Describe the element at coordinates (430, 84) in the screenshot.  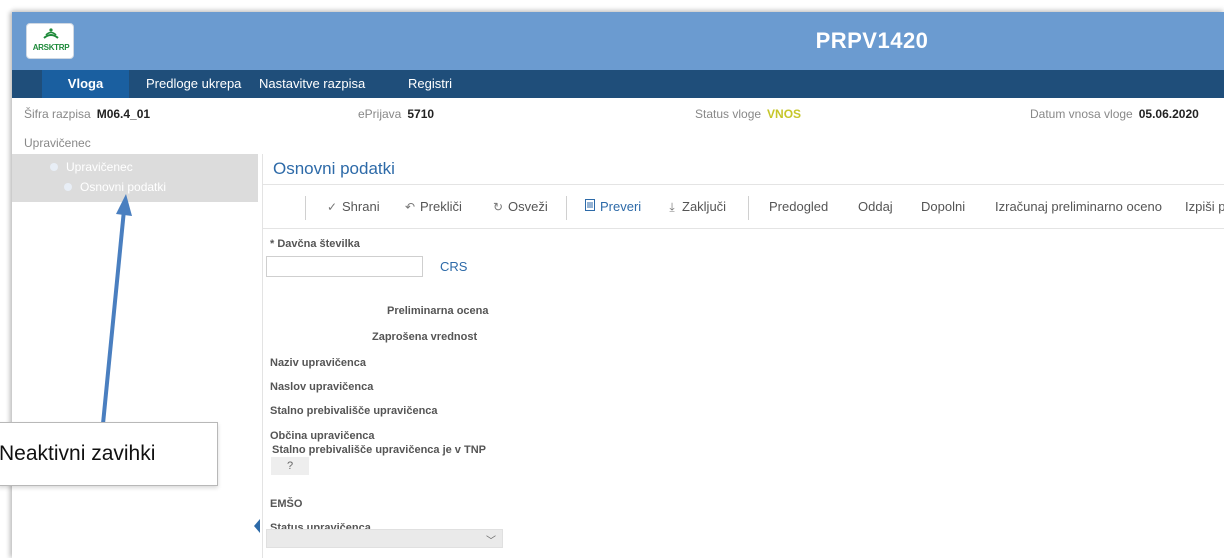
I see `nav-item-registri: Registri` at that location.